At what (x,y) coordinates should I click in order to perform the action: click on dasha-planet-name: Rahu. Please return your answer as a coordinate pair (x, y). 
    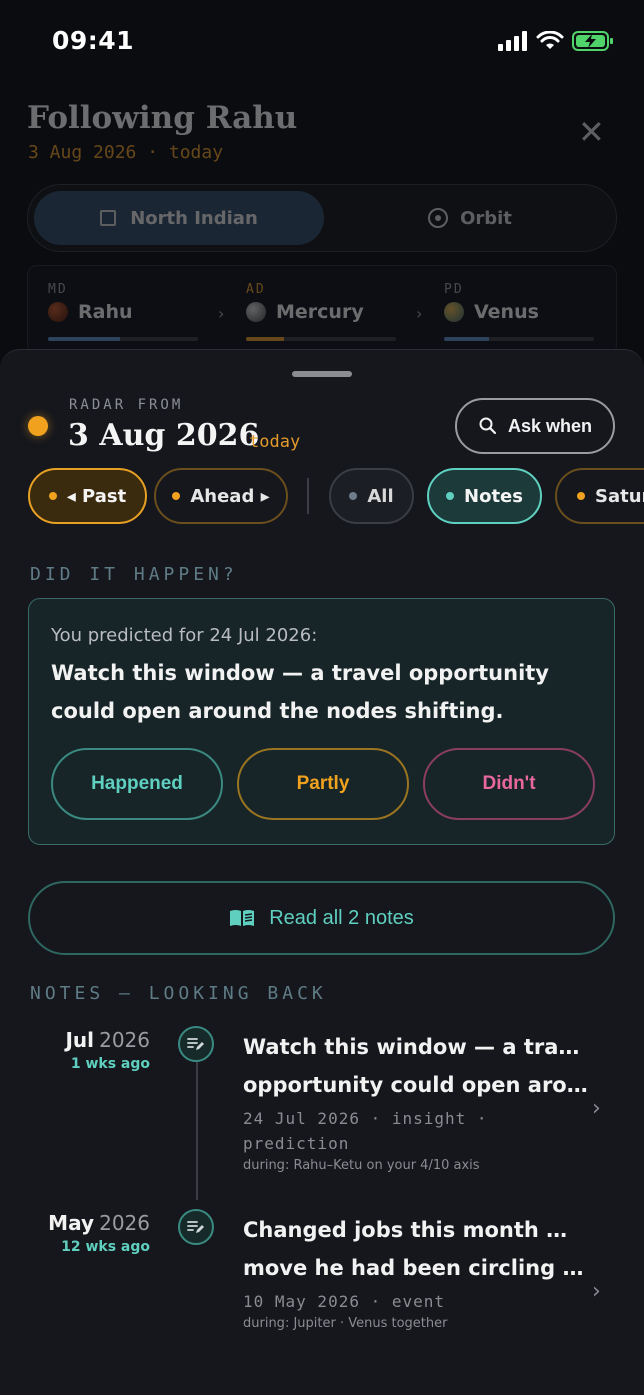
    Looking at the image, I should click on (105, 312).